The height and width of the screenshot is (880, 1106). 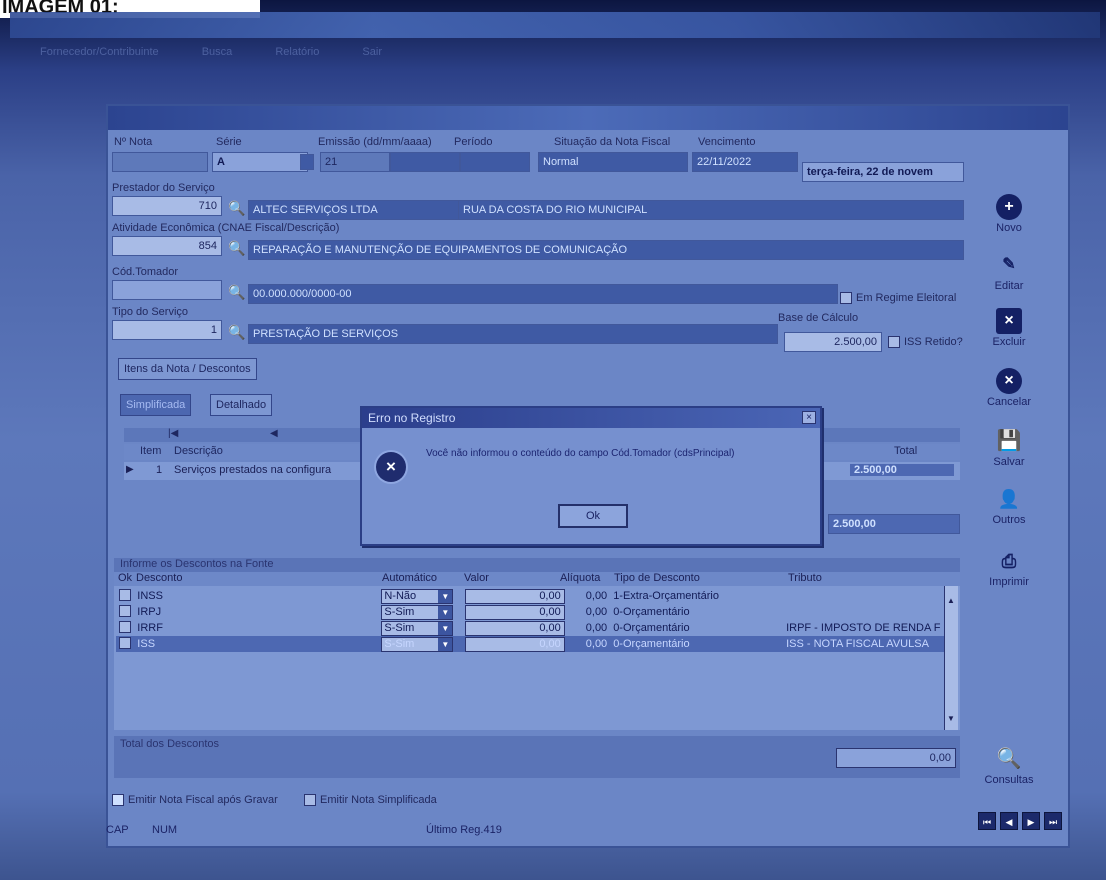 What do you see at coordinates (372, 52) in the screenshot?
I see `toolbar-item-sair: Sair` at bounding box center [372, 52].